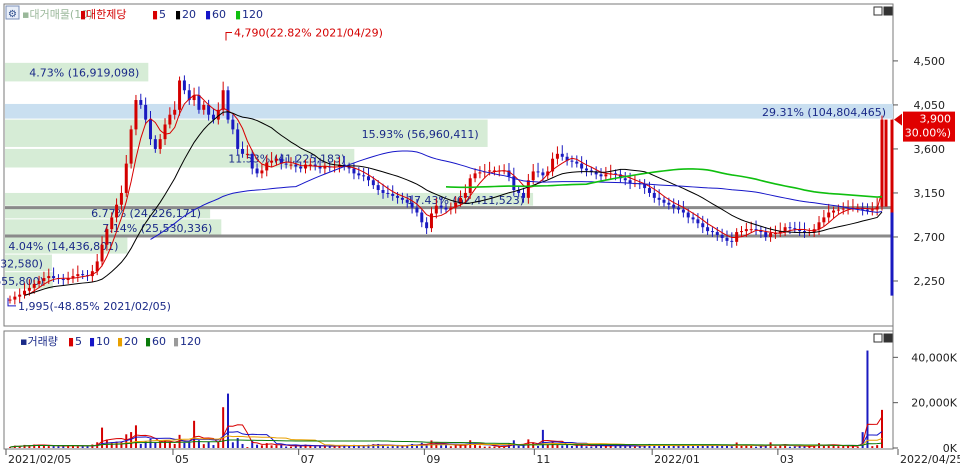  Describe the element at coordinates (94, 306) in the screenshot. I see `low-annotation-label: 1,995(-48.85% 2021/02/05)` at that location.